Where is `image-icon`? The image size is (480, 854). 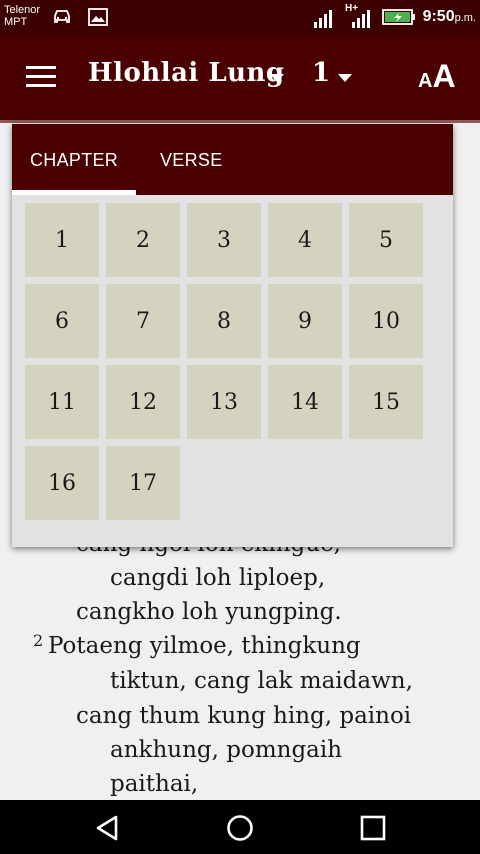 image-icon is located at coordinates (98, 17).